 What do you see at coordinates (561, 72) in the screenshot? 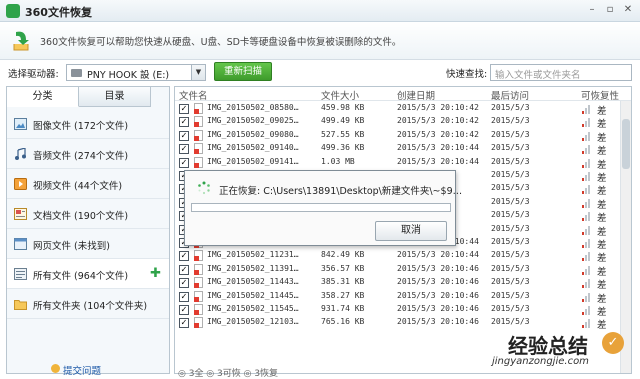
I see `quick-search-input: 输入文件或文件夹名` at bounding box center [561, 72].